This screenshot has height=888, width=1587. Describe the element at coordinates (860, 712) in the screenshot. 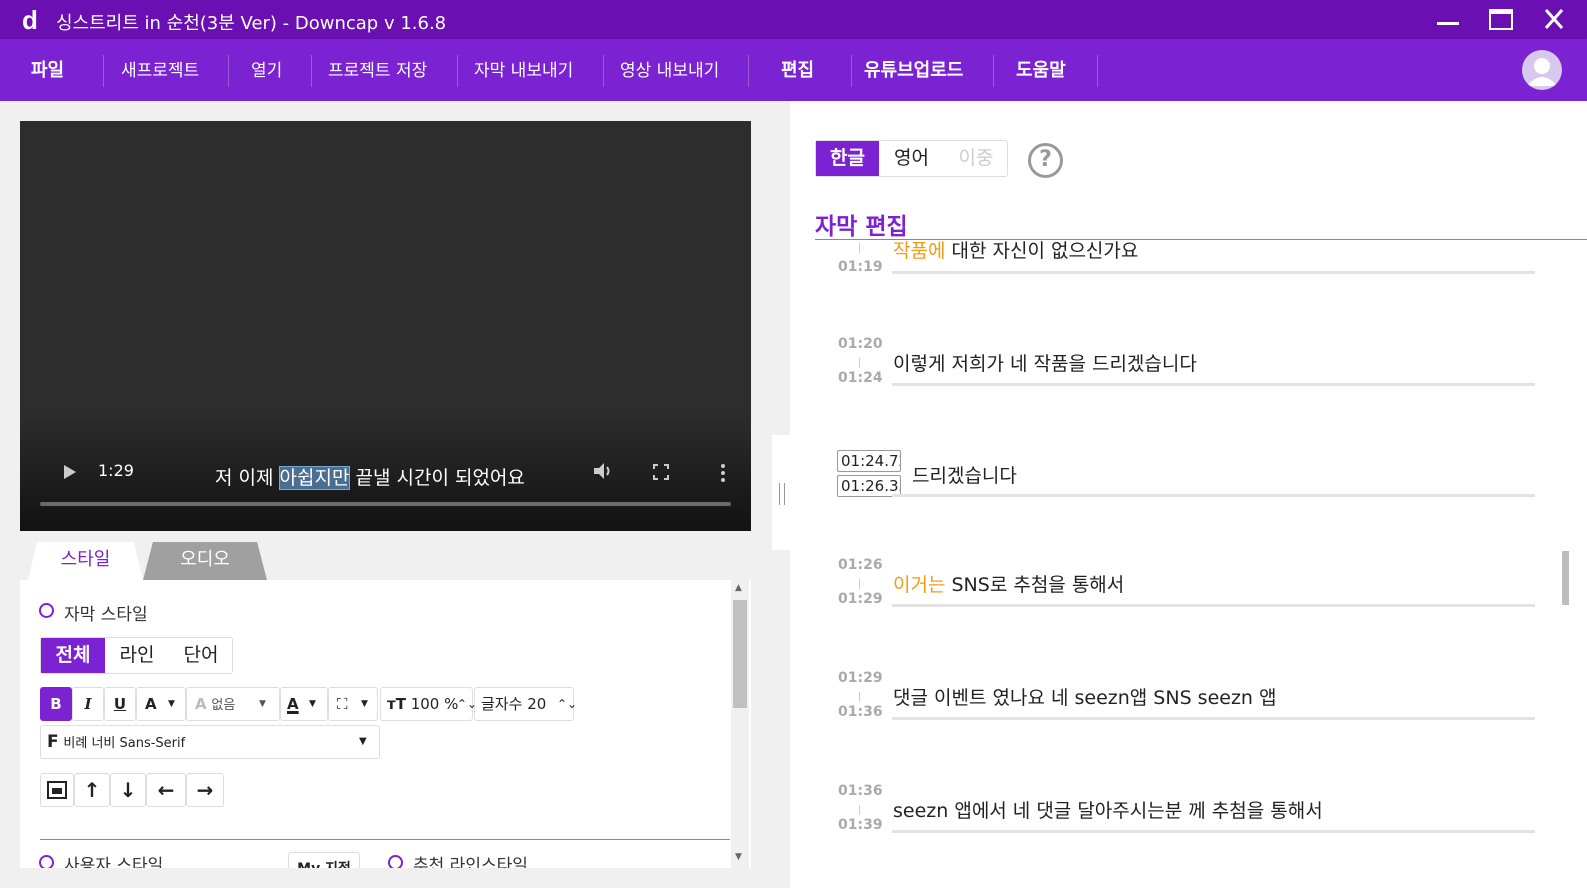

I see `entry-end-time: 01:36` at that location.